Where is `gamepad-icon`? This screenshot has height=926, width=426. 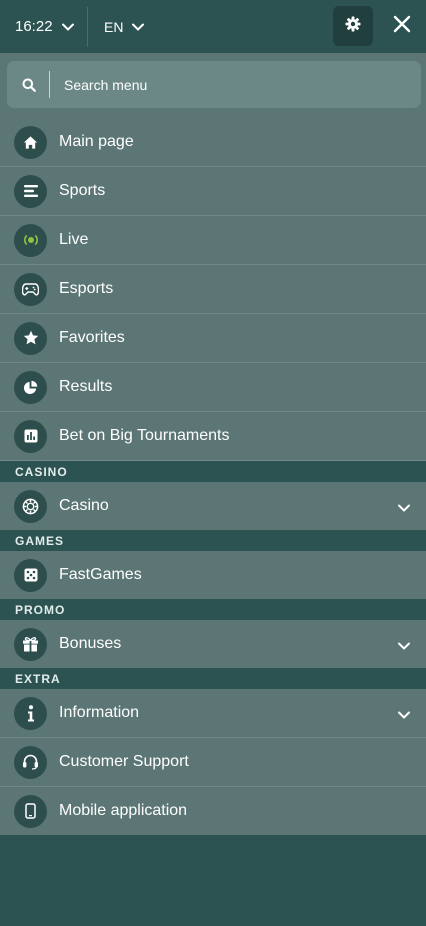 gamepad-icon is located at coordinates (30, 289).